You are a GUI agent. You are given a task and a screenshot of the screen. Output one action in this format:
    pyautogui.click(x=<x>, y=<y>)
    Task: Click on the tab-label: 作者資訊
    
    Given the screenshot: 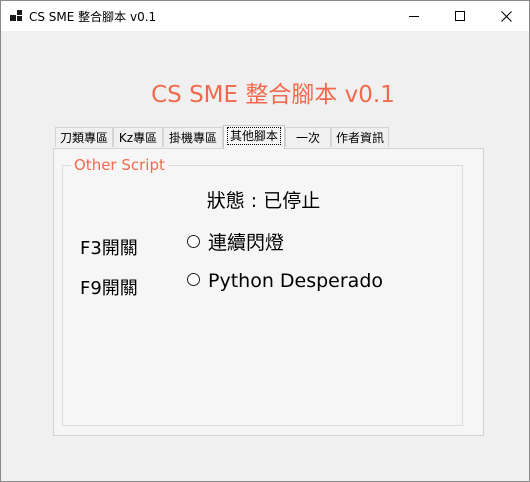 What is the action you would take?
    pyautogui.click(x=359, y=138)
    